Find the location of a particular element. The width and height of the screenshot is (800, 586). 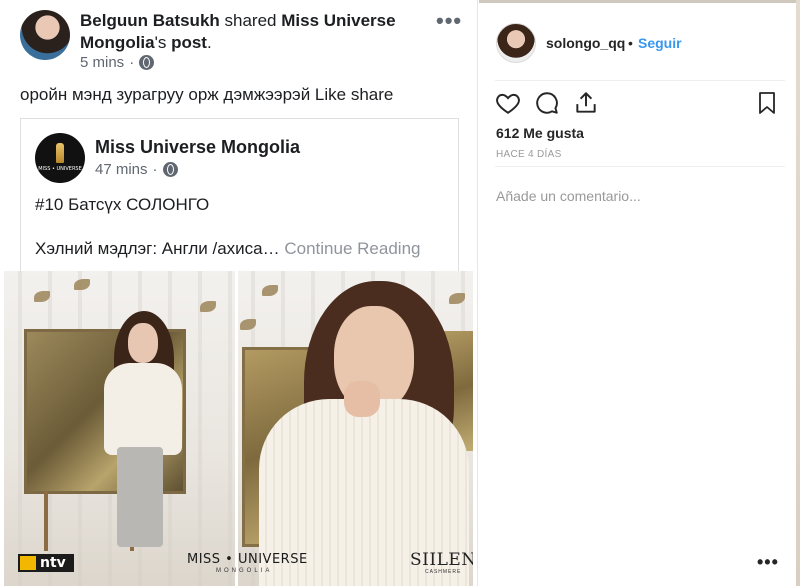

post-age: HACE 4 DÍAS is located at coordinates (529, 154).